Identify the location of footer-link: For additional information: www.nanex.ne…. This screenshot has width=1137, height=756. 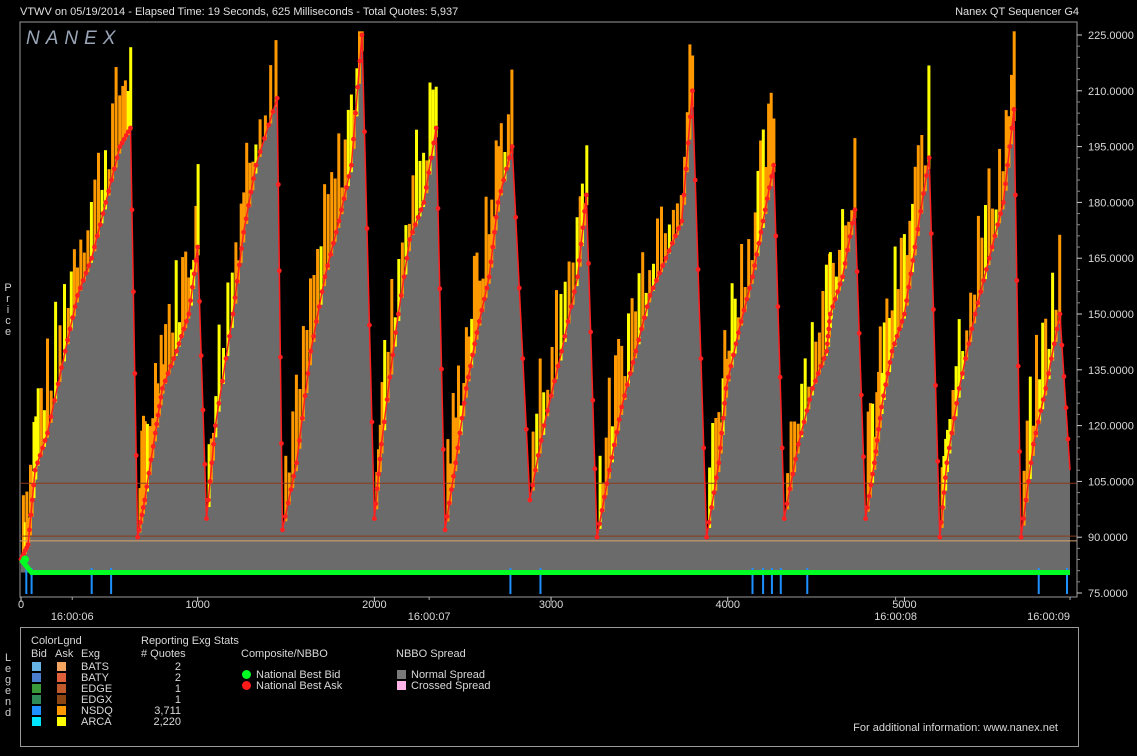
(955, 728).